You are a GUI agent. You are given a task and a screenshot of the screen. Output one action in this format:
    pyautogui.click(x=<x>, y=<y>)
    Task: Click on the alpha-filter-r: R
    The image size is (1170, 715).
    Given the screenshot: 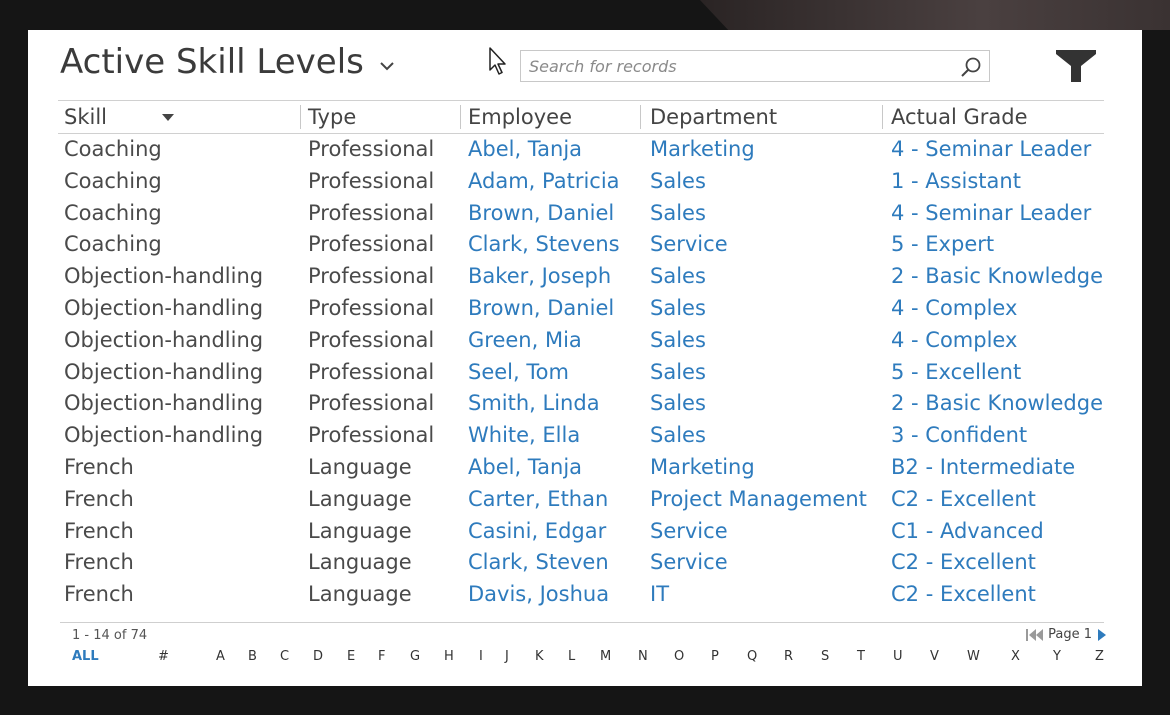 What is the action you would take?
    pyautogui.click(x=788, y=656)
    